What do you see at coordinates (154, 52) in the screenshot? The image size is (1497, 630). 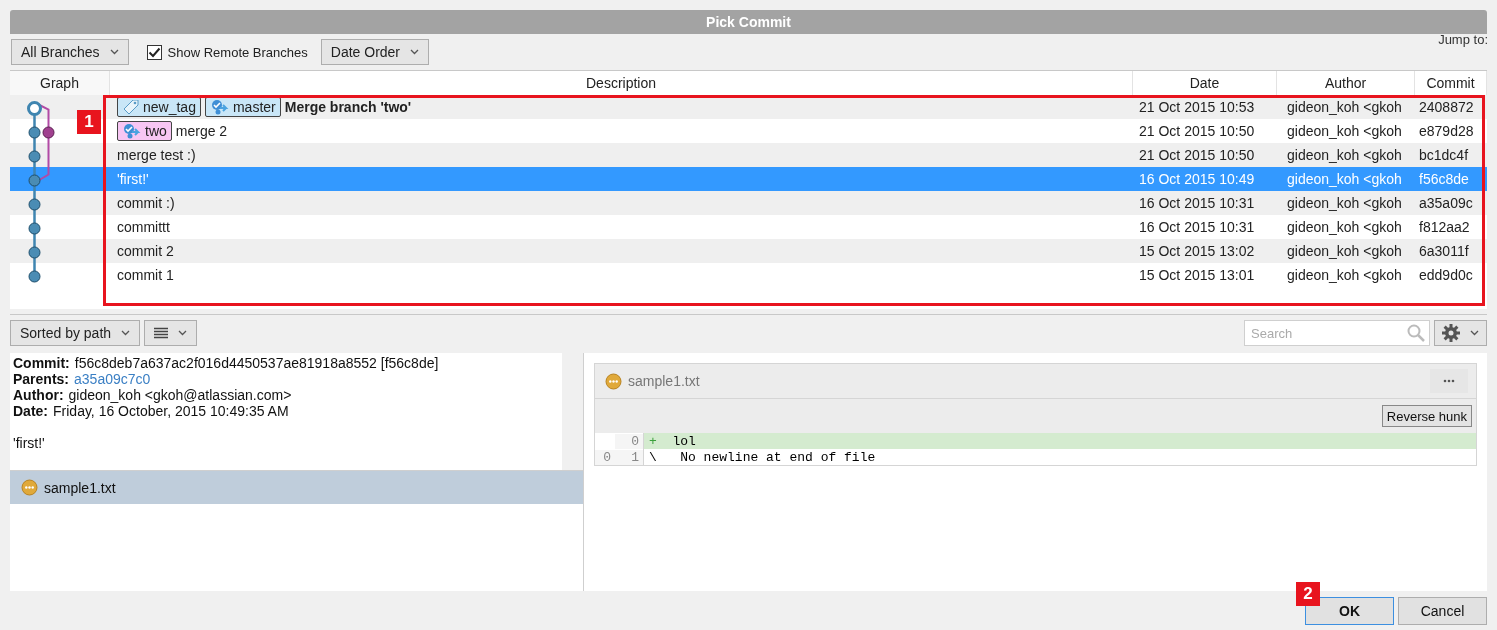 I see `checkbox` at bounding box center [154, 52].